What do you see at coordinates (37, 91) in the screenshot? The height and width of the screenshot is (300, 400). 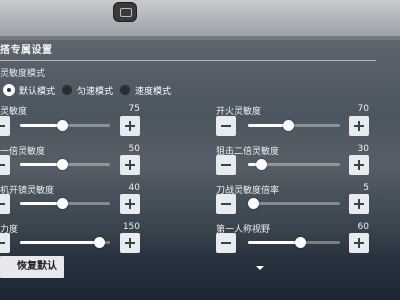 I see `mode-default-label: 默认模式` at bounding box center [37, 91].